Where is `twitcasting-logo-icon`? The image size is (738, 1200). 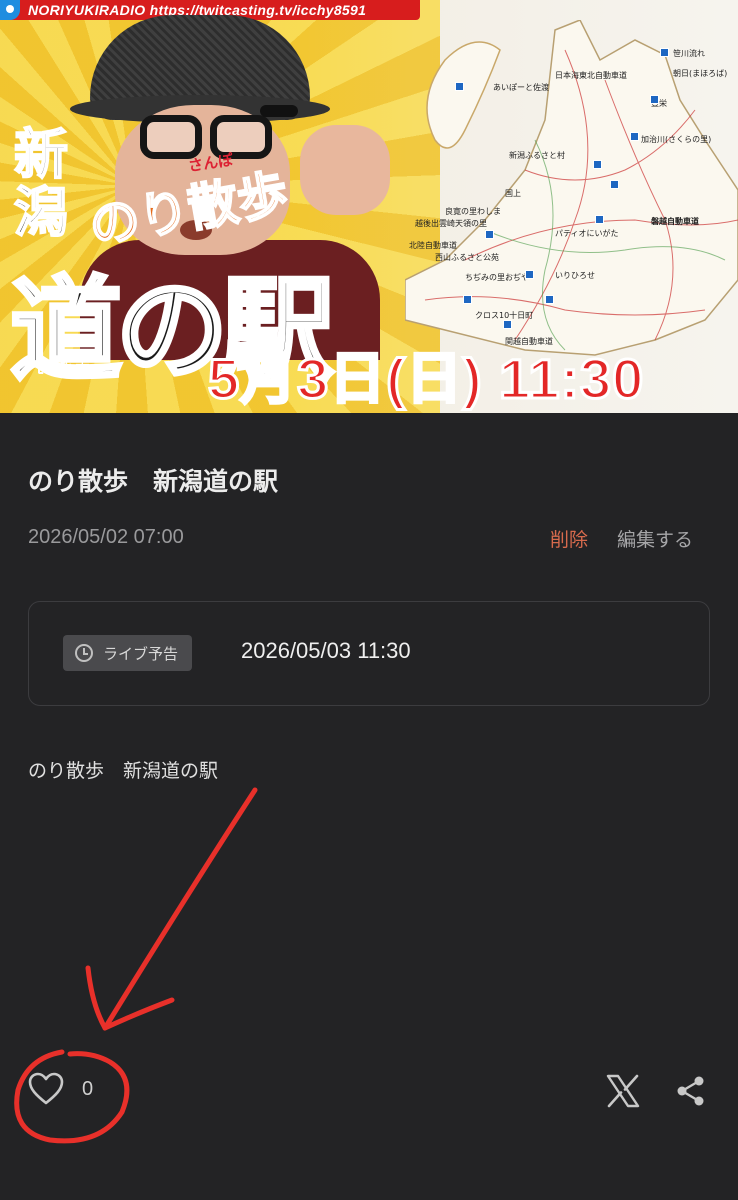
twitcasting-logo-icon is located at coordinates (10, 10).